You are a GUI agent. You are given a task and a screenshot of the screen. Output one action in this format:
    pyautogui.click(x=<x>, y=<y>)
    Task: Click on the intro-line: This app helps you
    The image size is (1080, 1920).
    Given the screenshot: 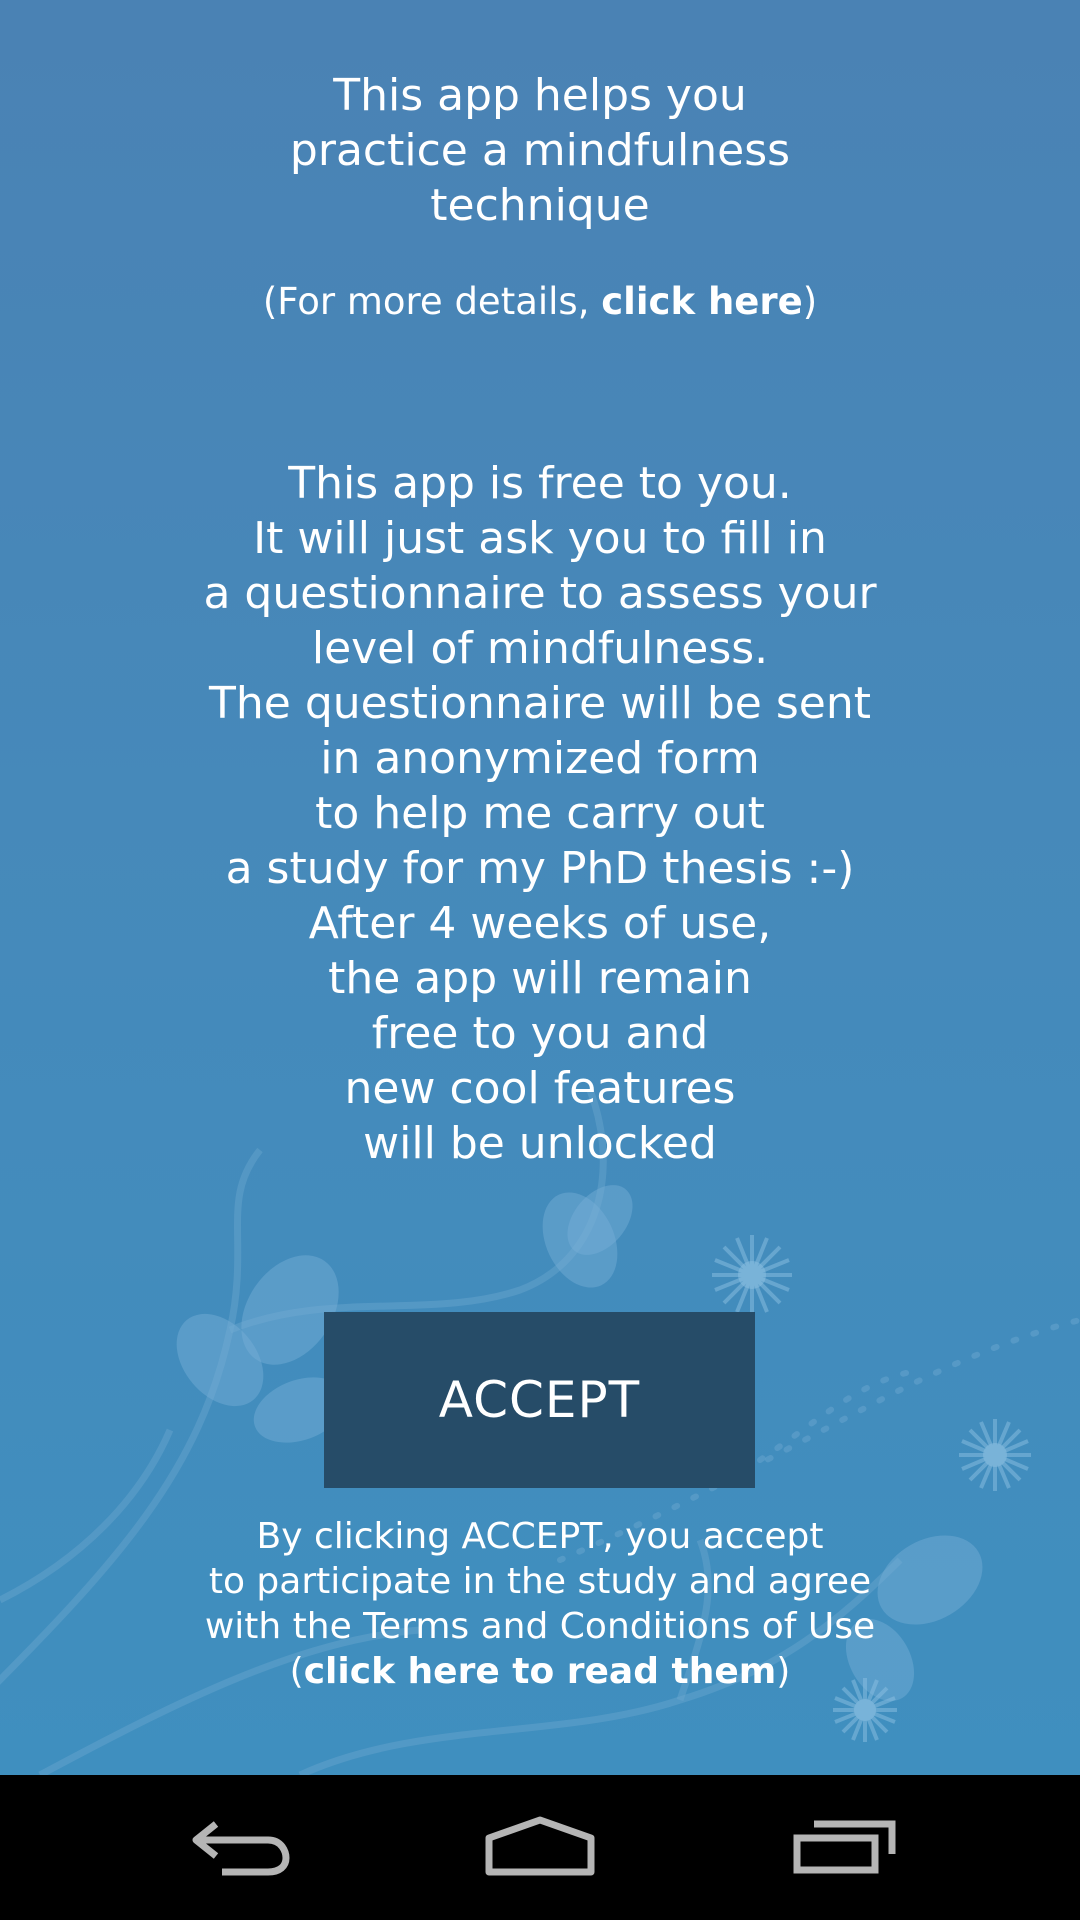 What is the action you would take?
    pyautogui.click(x=540, y=95)
    